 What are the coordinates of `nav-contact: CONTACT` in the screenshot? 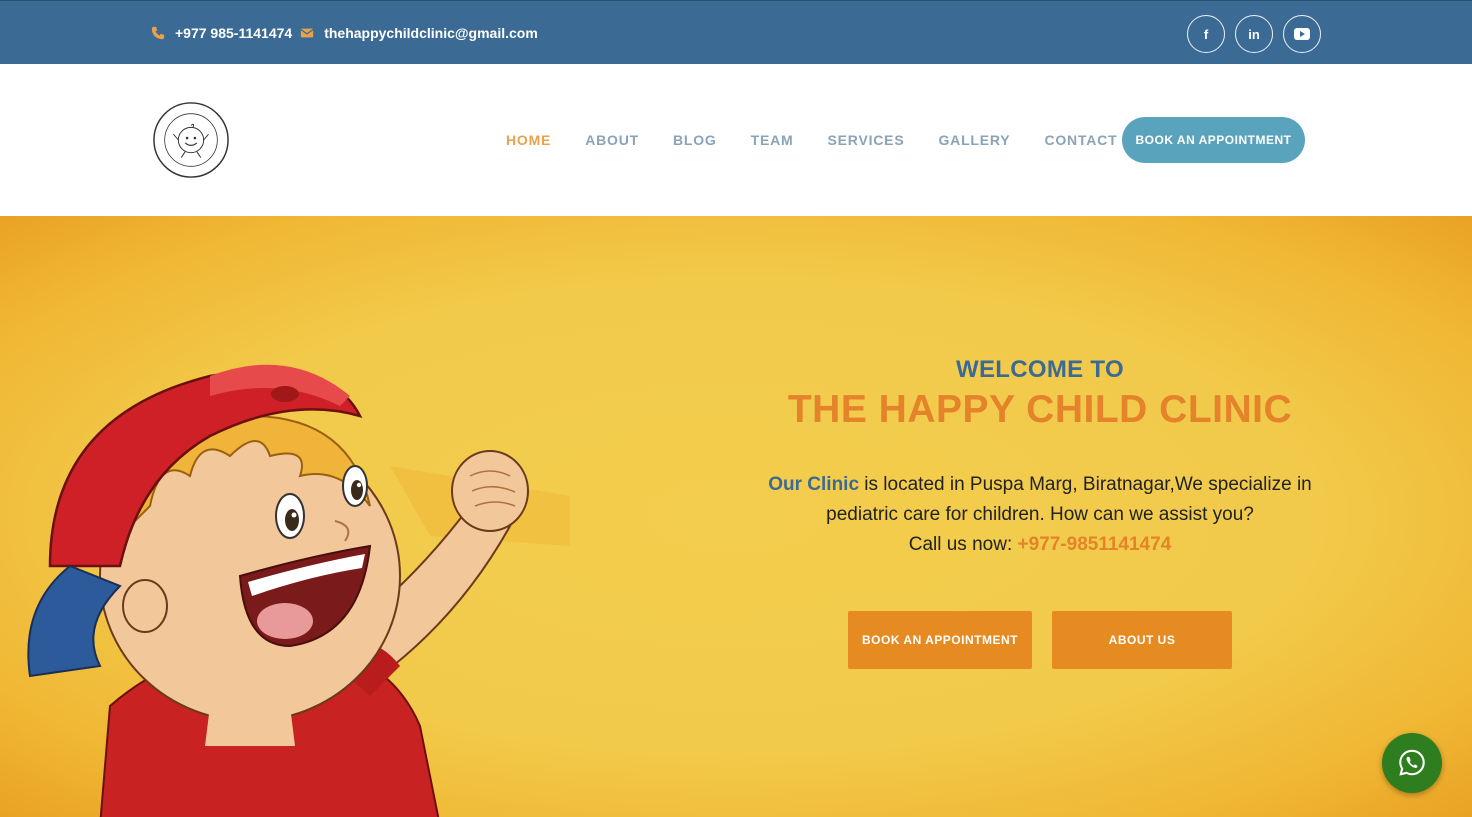 It's located at (1080, 140).